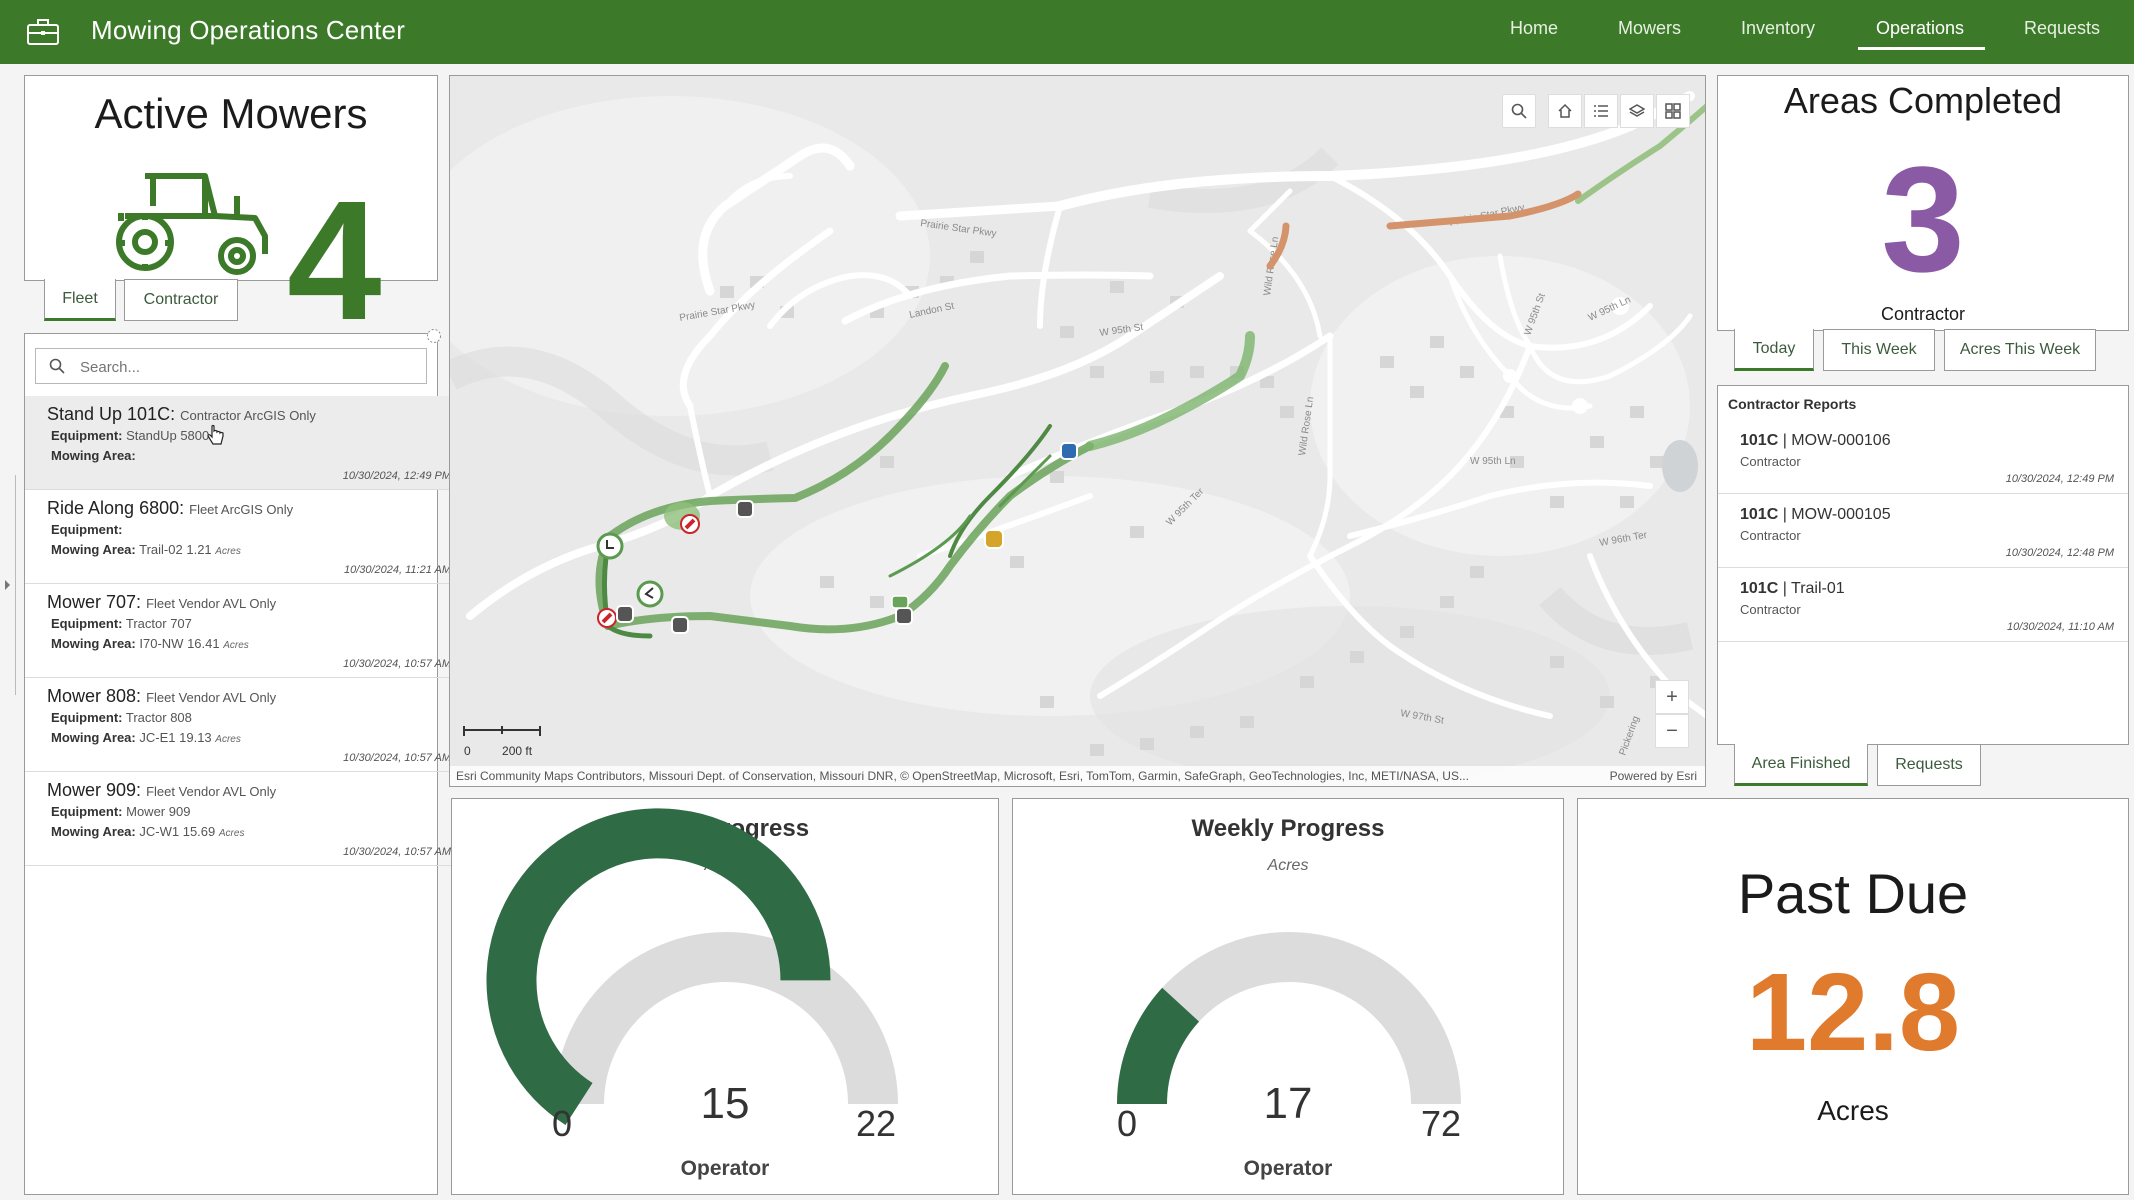 Image resolution: width=2134 pixels, height=1200 pixels. I want to click on mower-name: Mower 808:, so click(94, 696).